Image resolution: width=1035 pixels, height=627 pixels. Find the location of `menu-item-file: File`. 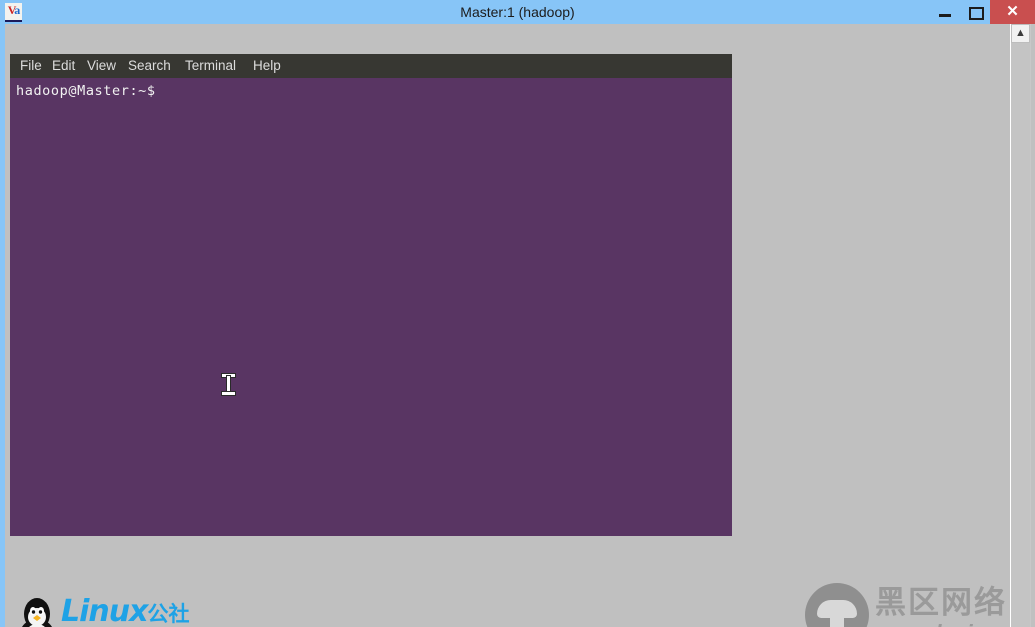

menu-item-file: File is located at coordinates (31, 66).